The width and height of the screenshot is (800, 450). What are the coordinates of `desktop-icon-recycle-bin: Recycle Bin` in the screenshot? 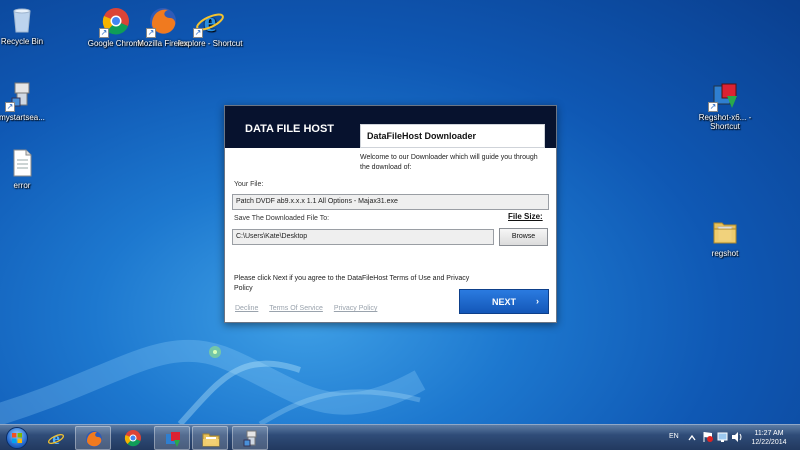 It's located at (29, 25).